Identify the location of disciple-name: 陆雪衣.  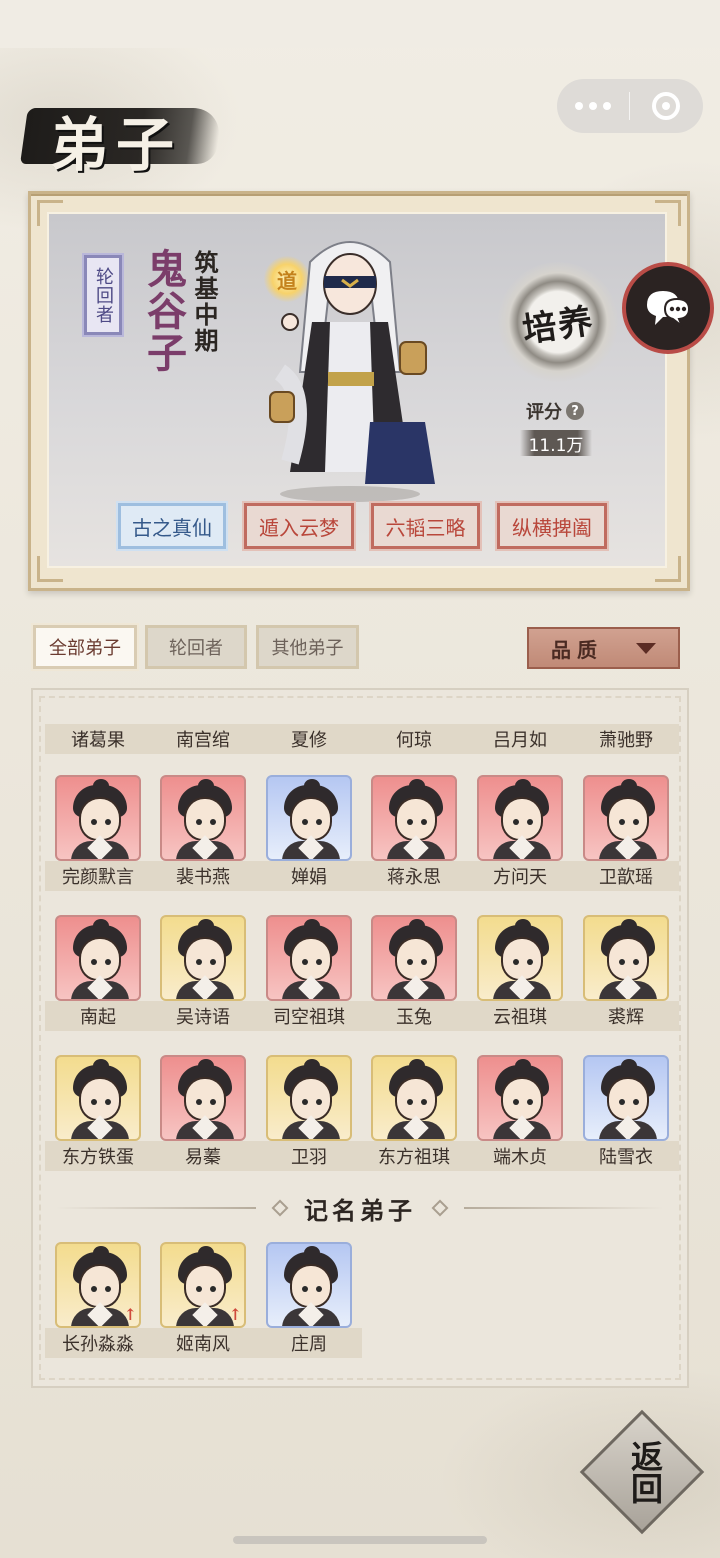
(626, 1156).